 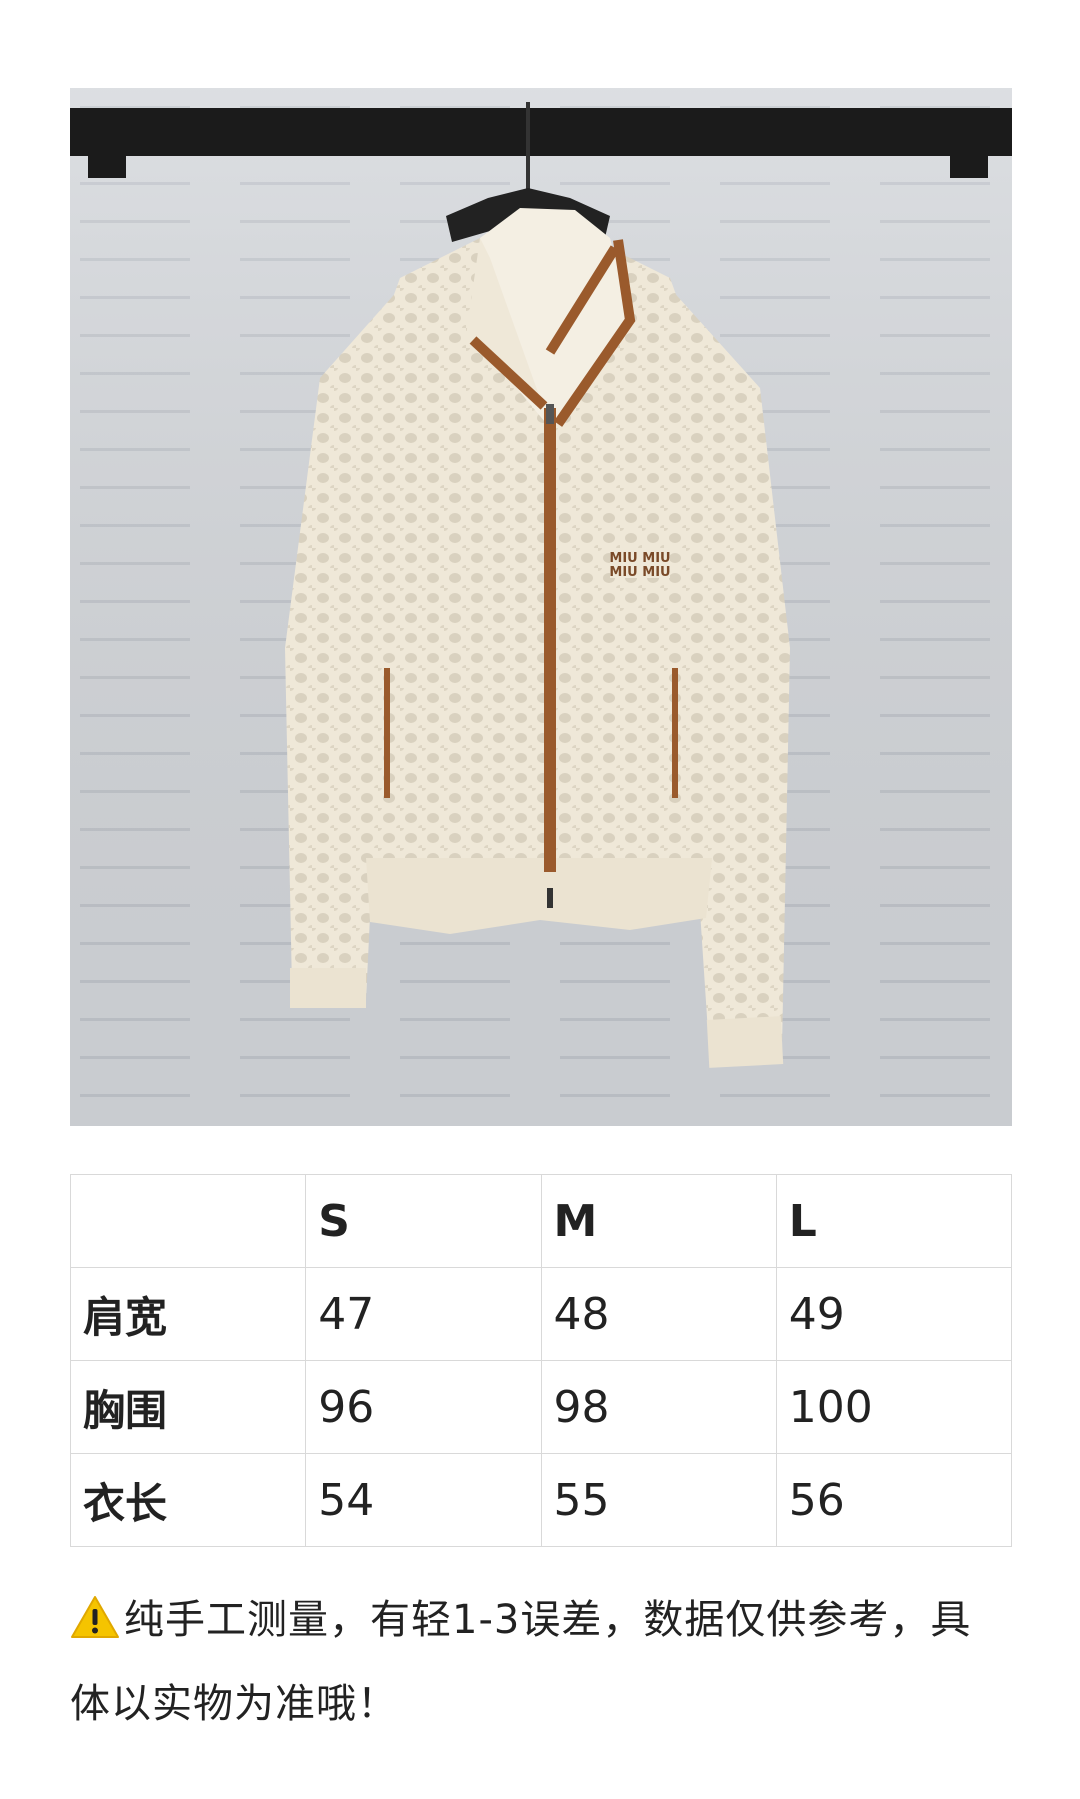 What do you see at coordinates (550, 640) in the screenshot?
I see `zipper-trim` at bounding box center [550, 640].